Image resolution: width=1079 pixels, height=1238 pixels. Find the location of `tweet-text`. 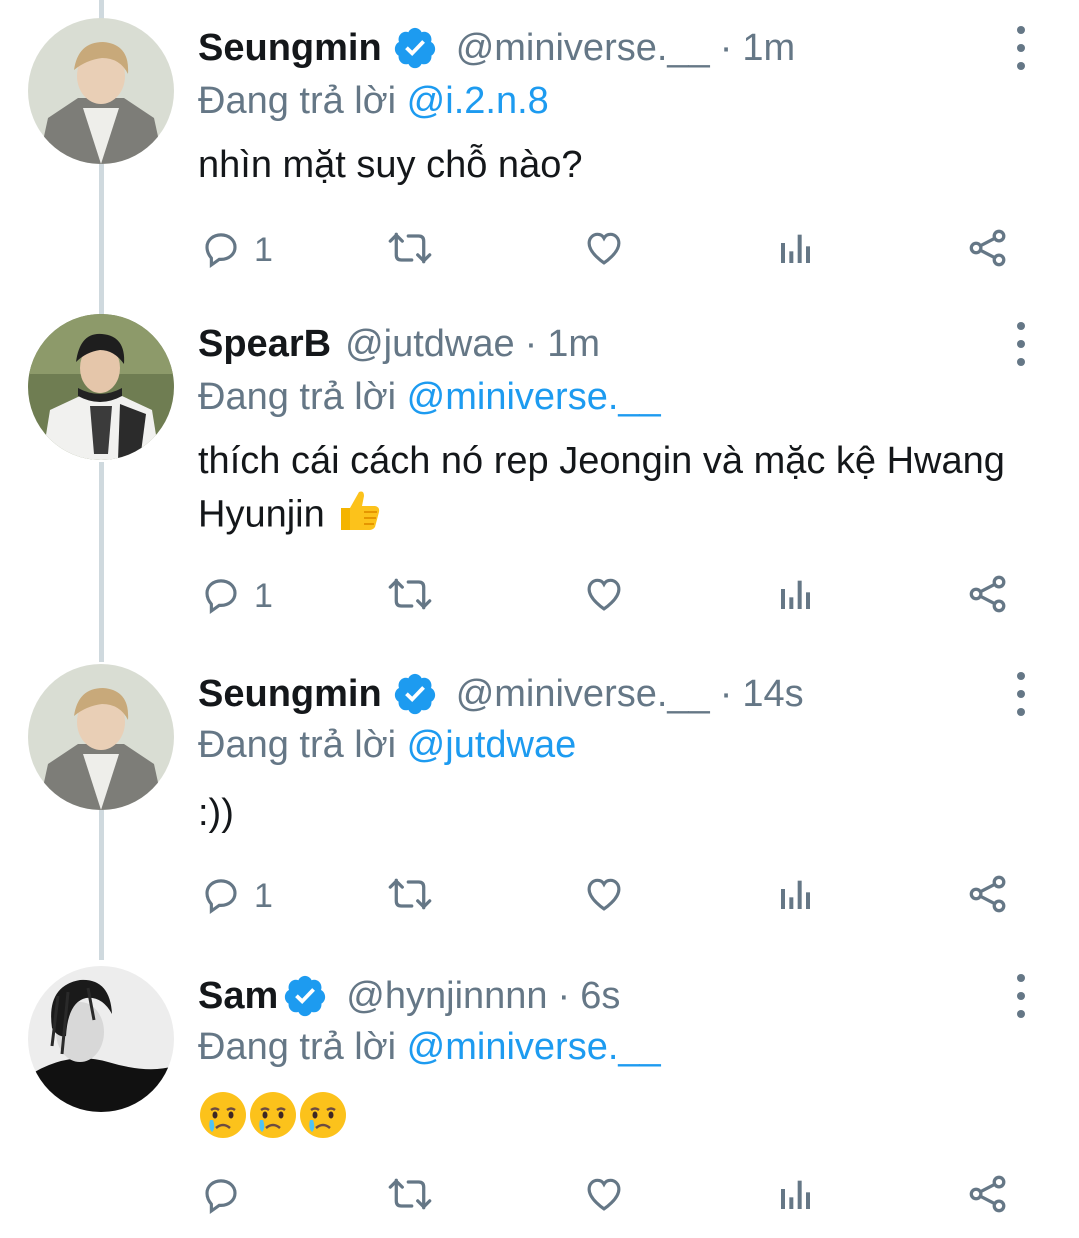

tweet-text is located at coordinates (618, 1121).